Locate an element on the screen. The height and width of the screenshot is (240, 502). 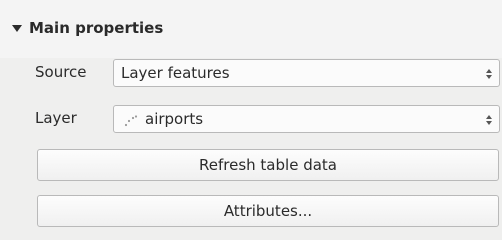
group-title: Main properties is located at coordinates (96, 28).